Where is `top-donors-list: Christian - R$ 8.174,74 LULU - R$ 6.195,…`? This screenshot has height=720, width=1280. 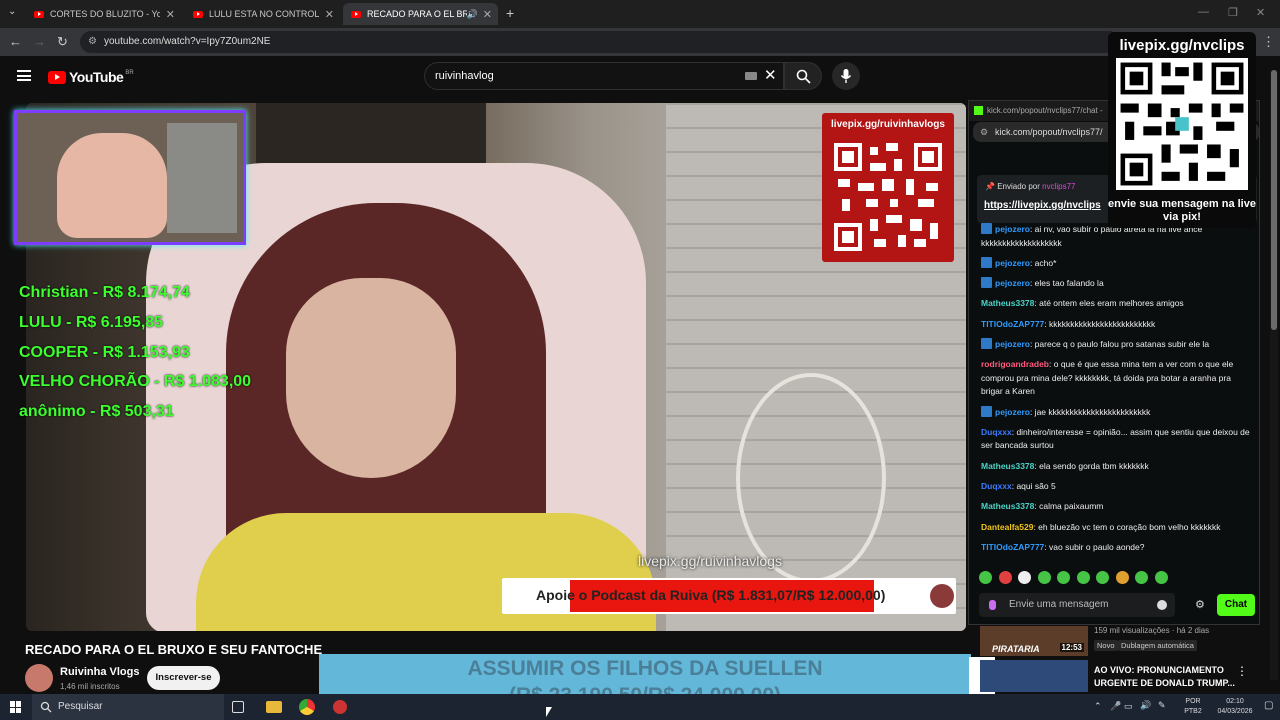 top-donors-list: Christian - R$ 8.174,74 LULU - R$ 6.195,… is located at coordinates (135, 352).